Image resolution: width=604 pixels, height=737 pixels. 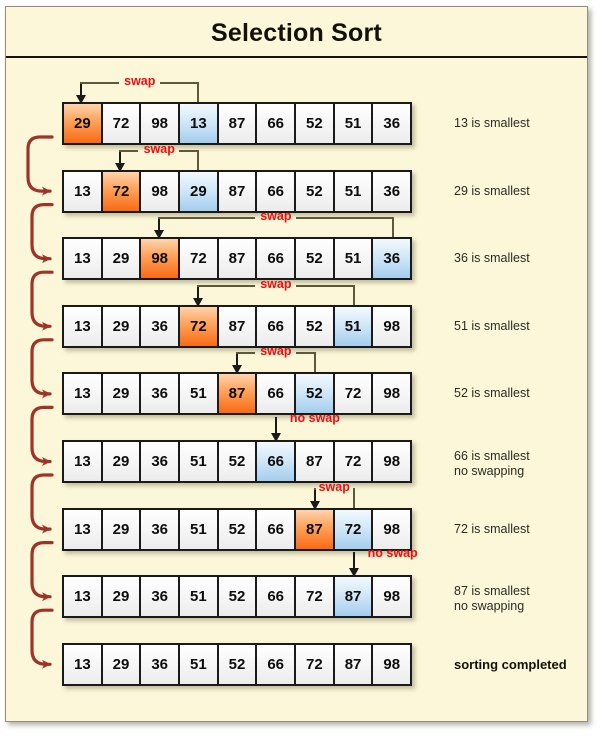 What do you see at coordinates (199, 664) in the screenshot?
I see `array-cell: 51` at bounding box center [199, 664].